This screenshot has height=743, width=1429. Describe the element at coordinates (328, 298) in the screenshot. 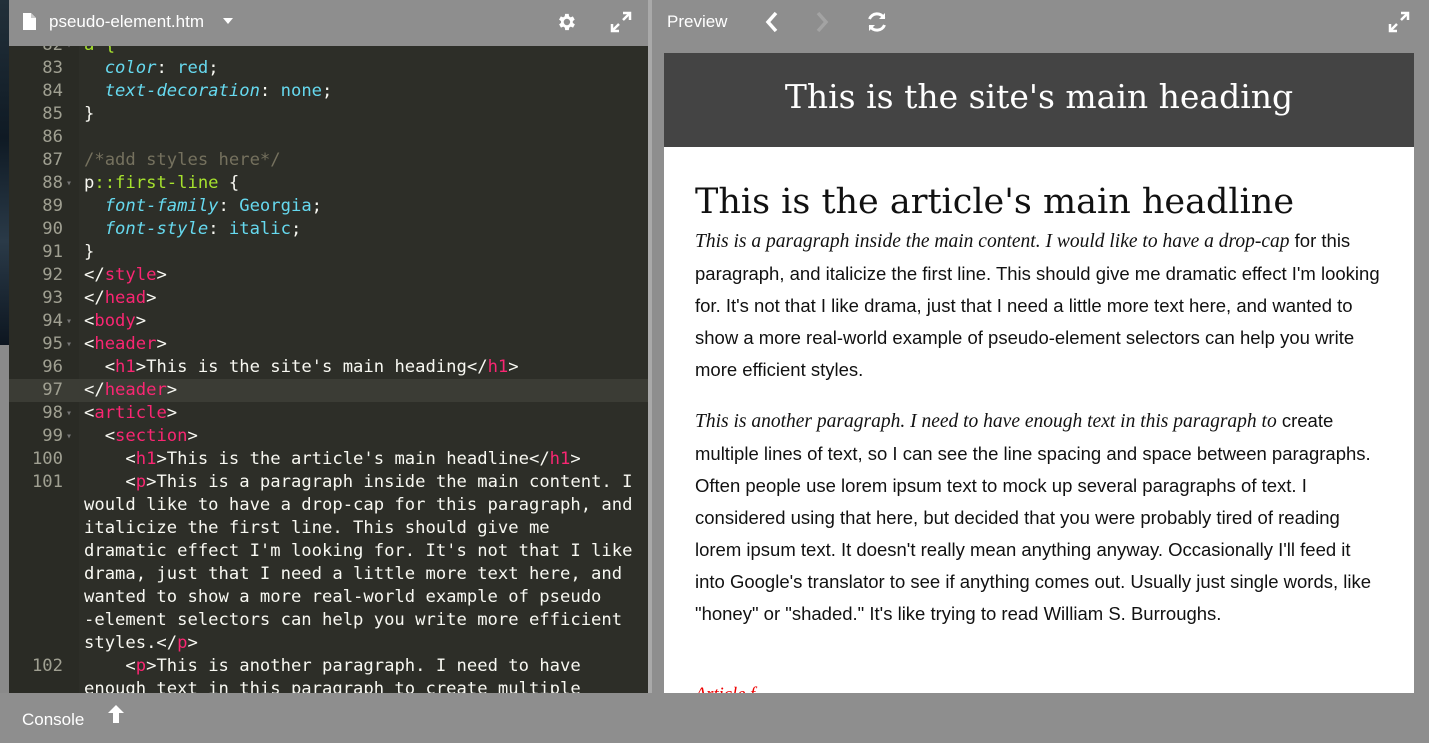

I see `code-line: 93 </head>` at that location.